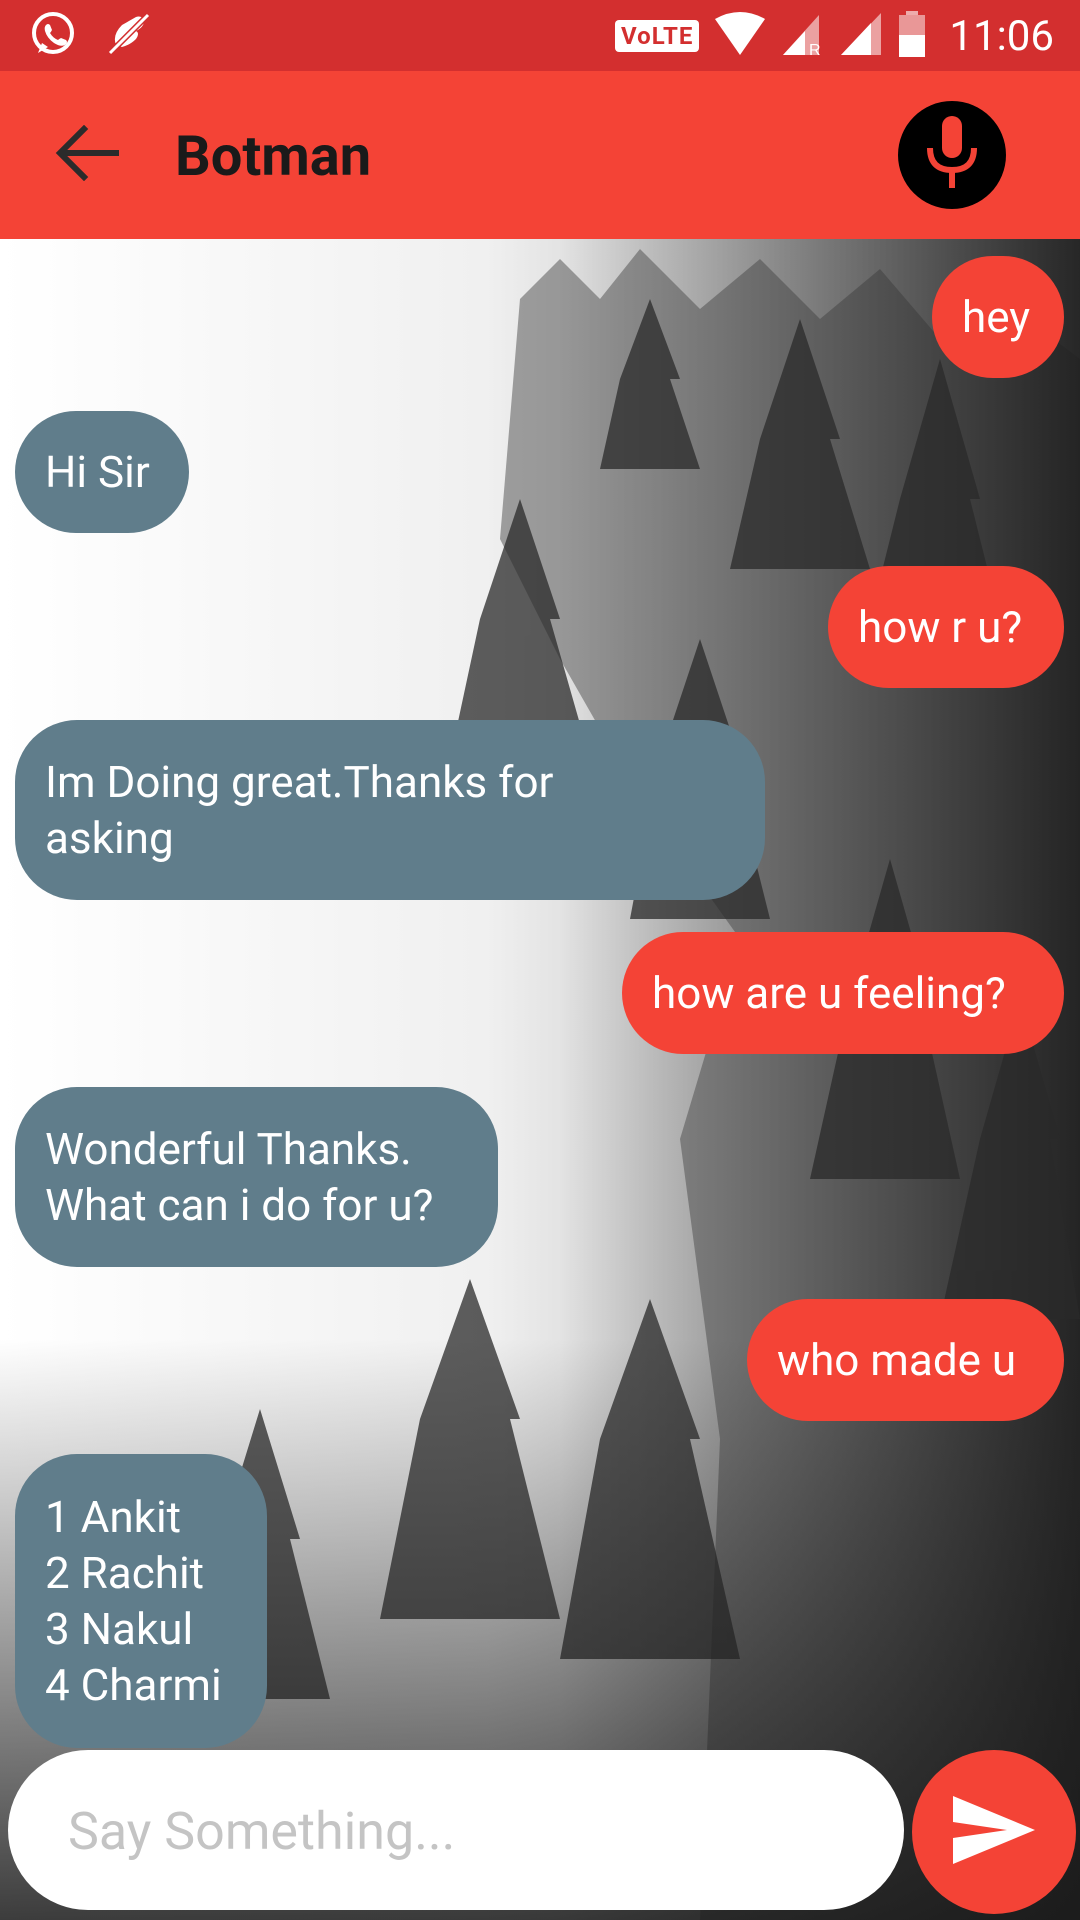 Image resolution: width=1080 pixels, height=1920 pixels. Describe the element at coordinates (390, 810) in the screenshot. I see `bot-message: Im Doing great.Thanks for asking` at that location.